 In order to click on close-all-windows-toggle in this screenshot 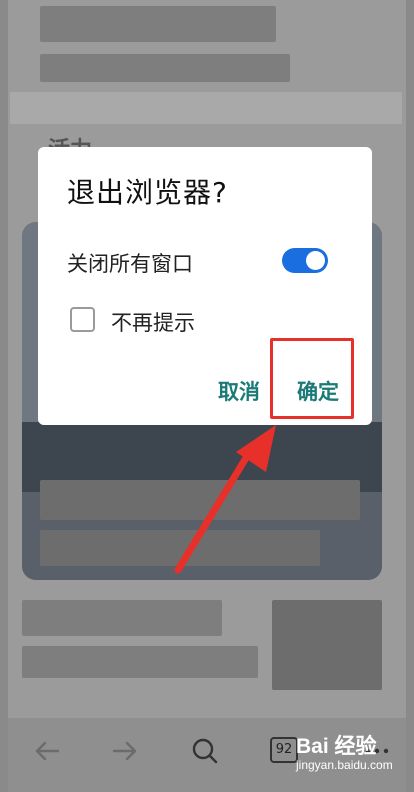, I will do `click(305, 260)`.